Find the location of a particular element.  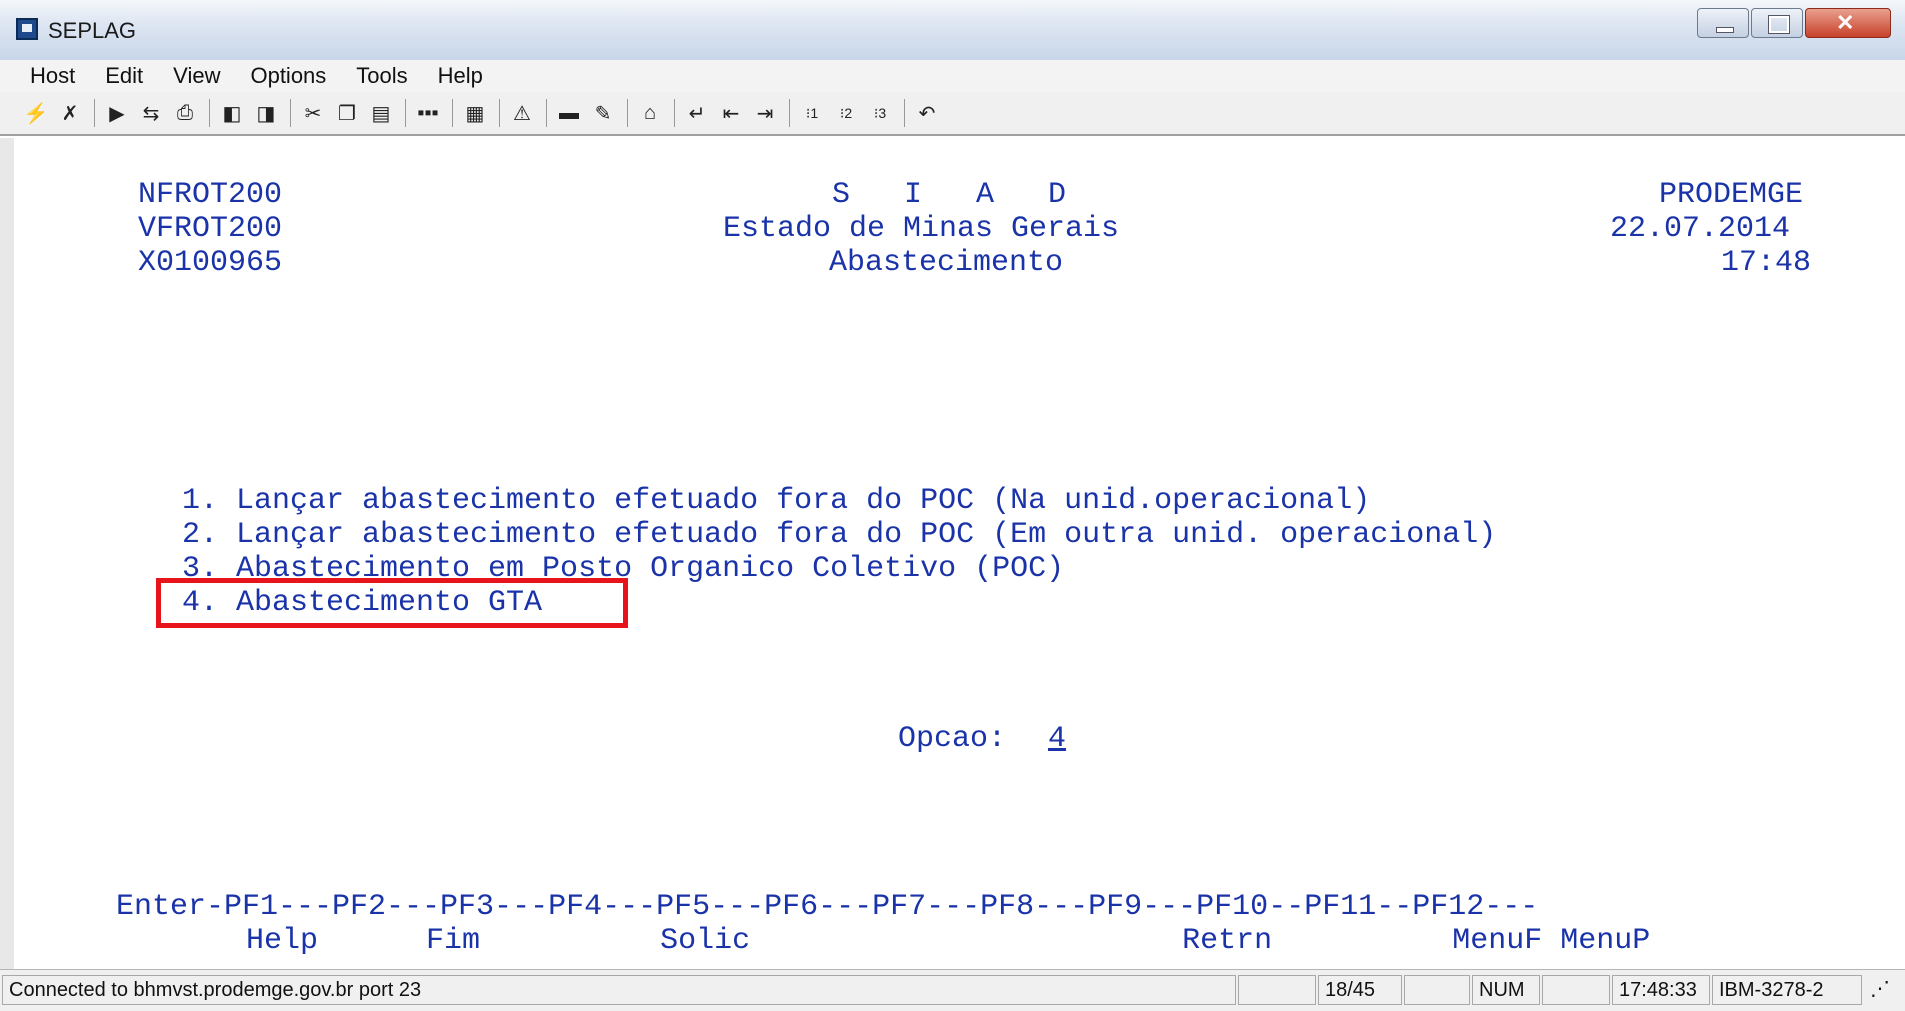

transfer-icon: ⇆ is located at coordinates (151, 113).